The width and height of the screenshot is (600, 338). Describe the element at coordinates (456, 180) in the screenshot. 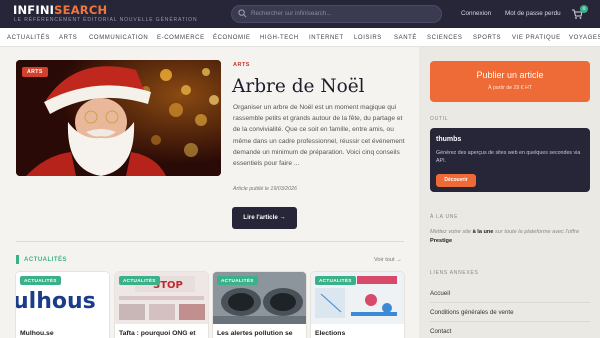

I see `discover-button: Découvrir` at that location.